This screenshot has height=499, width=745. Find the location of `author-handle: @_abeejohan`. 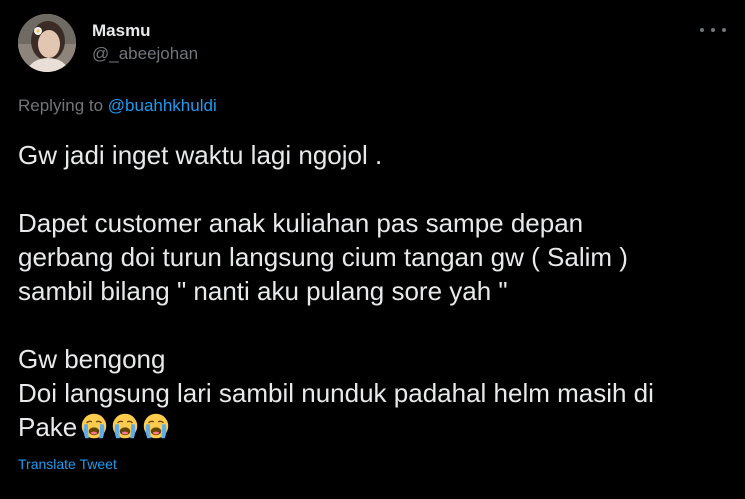

author-handle: @_abeejohan is located at coordinates (145, 54).